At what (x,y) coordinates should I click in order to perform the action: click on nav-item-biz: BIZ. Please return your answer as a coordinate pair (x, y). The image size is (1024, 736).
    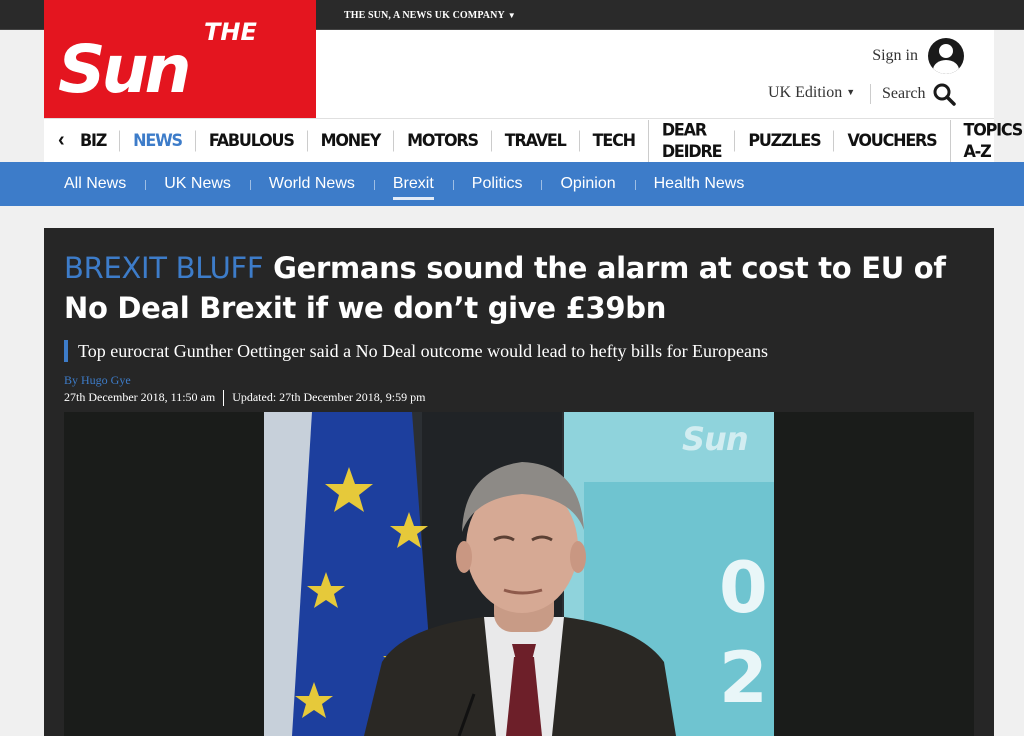
    Looking at the image, I should click on (99, 141).